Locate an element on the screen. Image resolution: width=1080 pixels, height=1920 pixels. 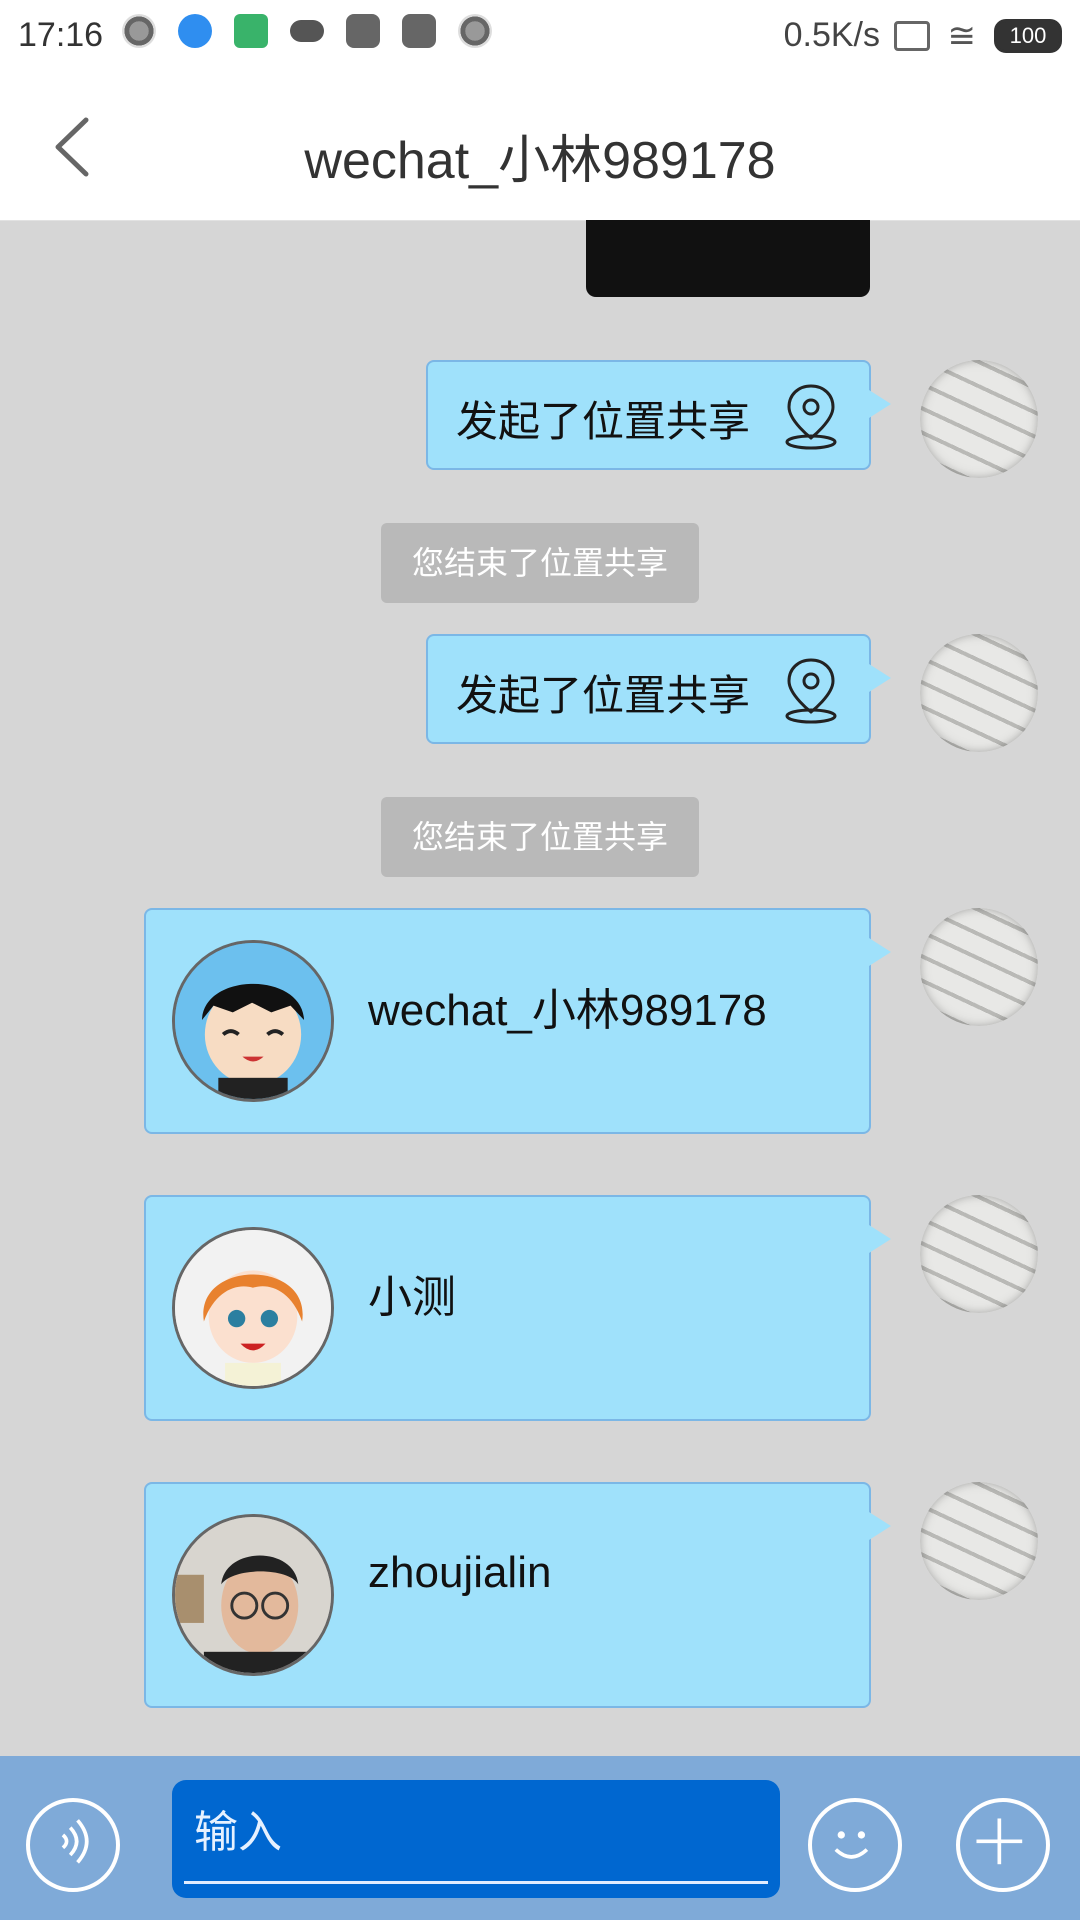
contact-card: 小测 is located at coordinates (517, 1308).